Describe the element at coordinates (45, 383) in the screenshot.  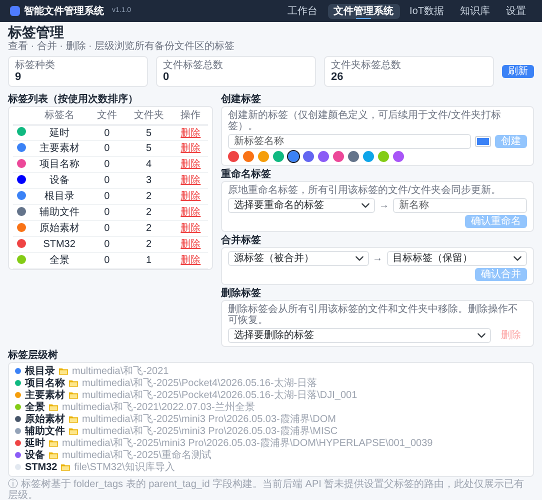
I see `tree-node-name: 项目名称` at that location.